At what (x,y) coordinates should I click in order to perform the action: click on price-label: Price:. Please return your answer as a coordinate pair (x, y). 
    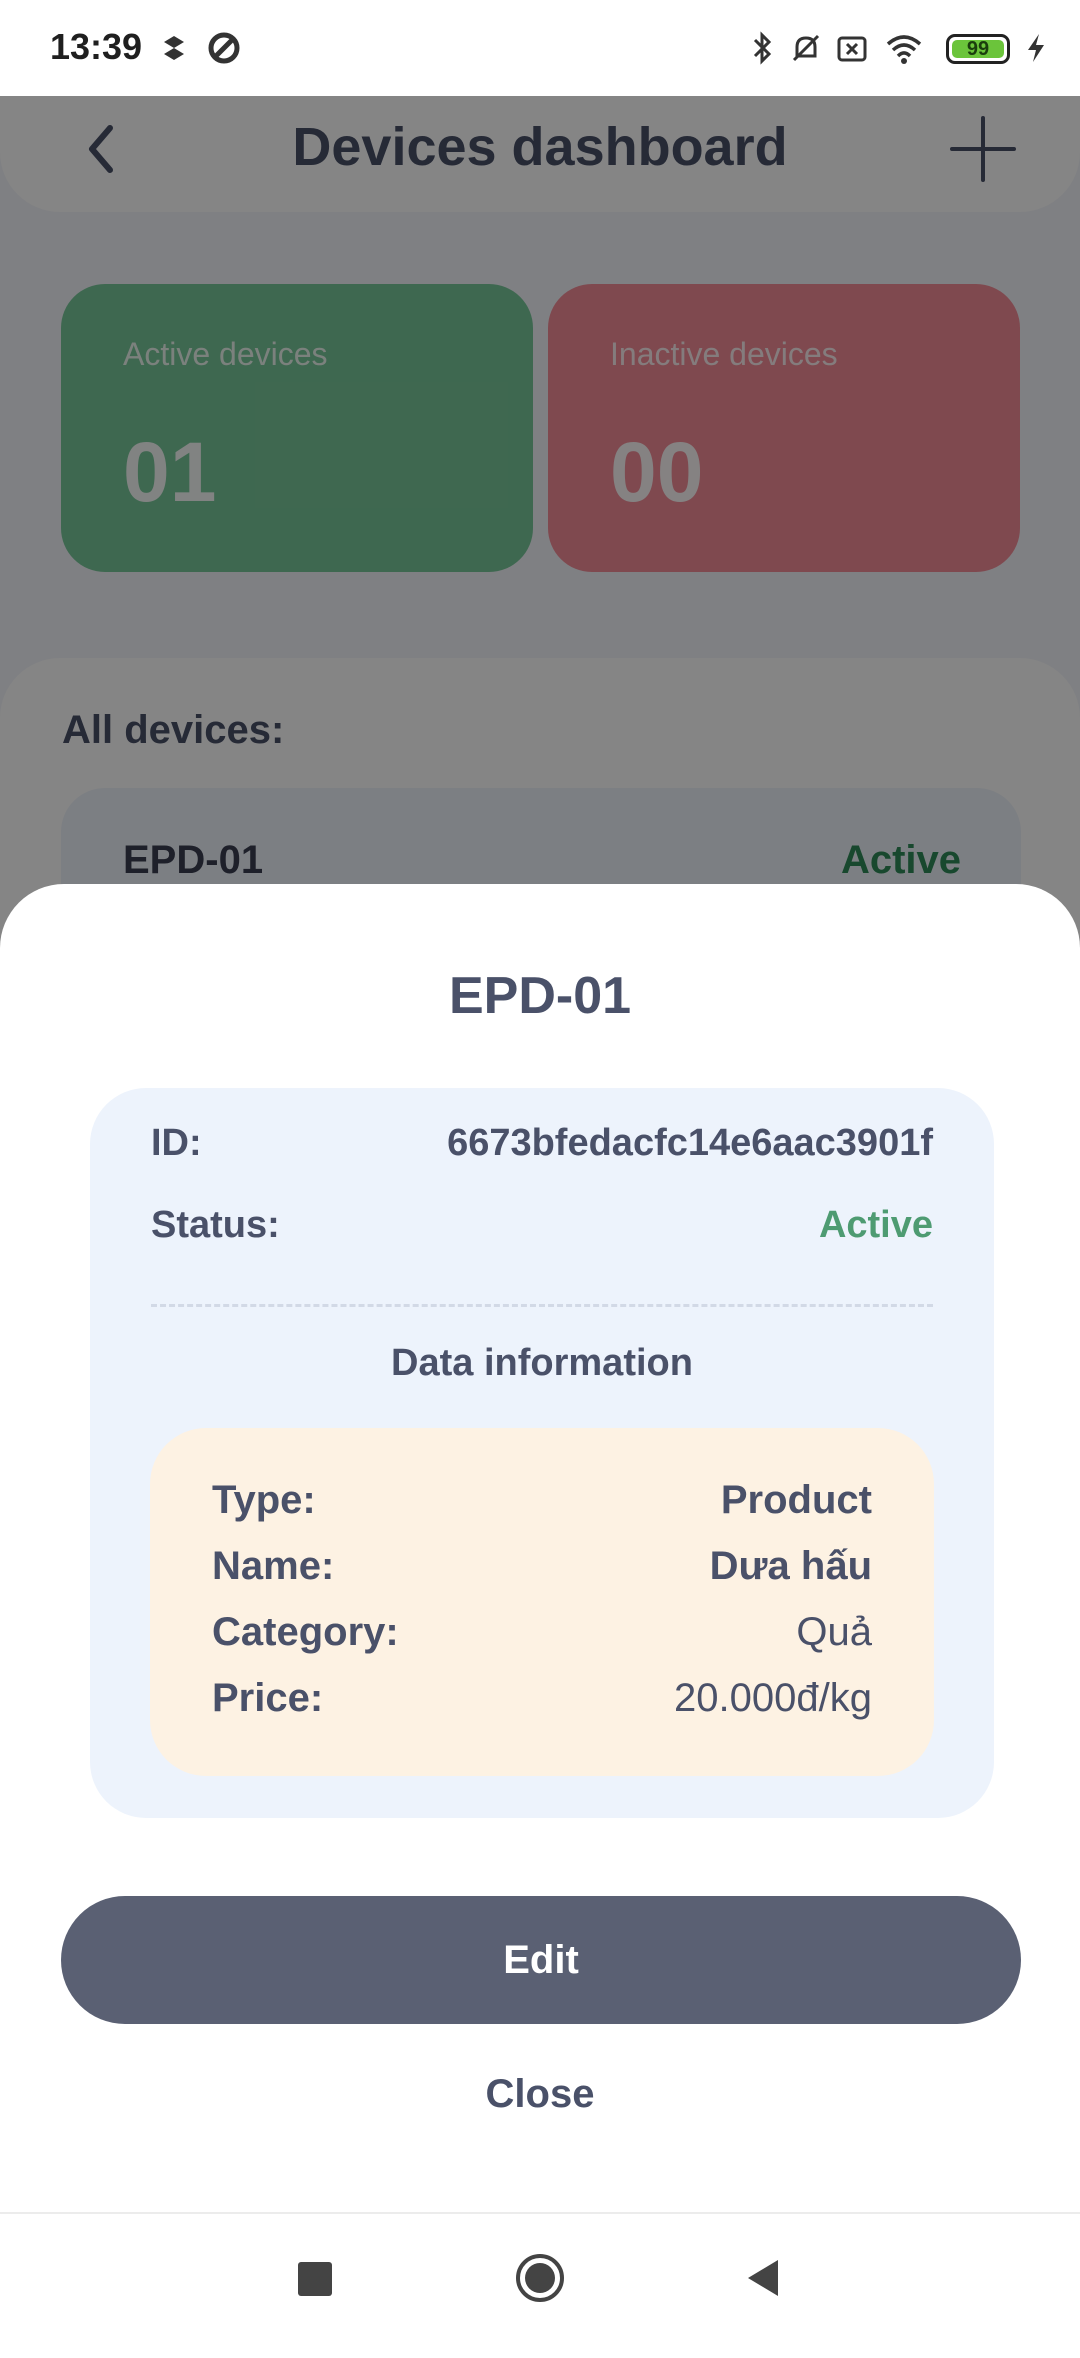
    Looking at the image, I should click on (268, 1698).